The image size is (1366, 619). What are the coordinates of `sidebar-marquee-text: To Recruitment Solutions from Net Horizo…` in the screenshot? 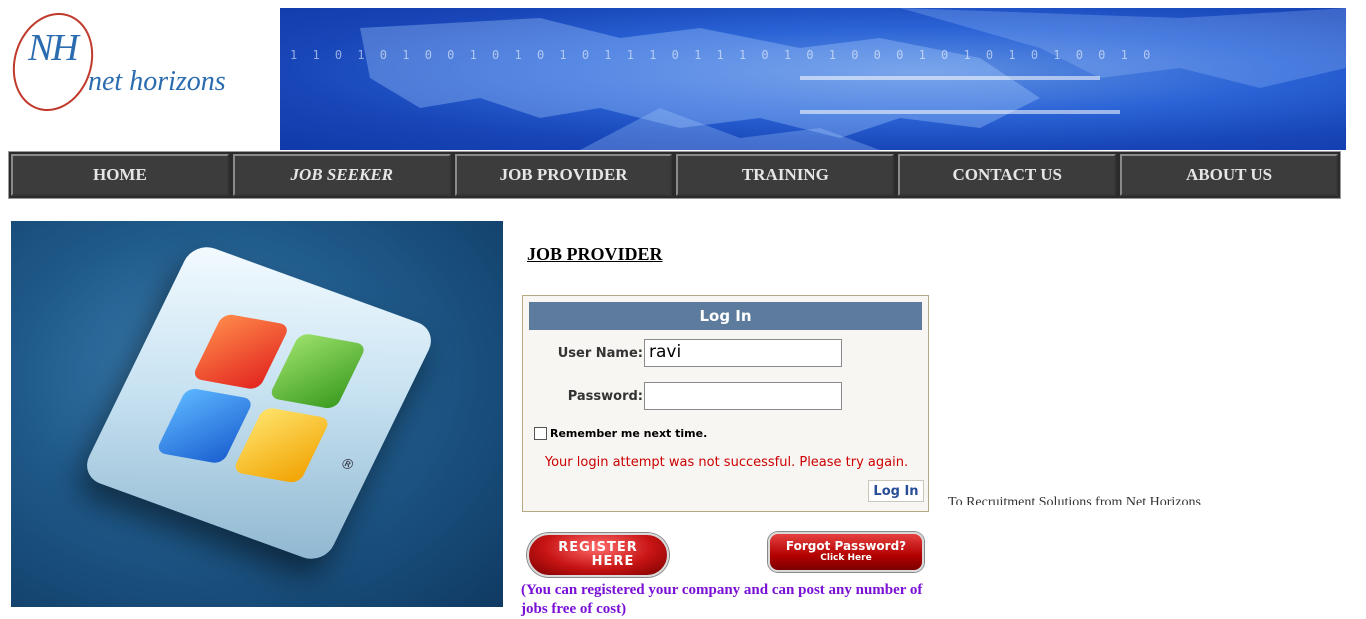 It's located at (1074, 500).